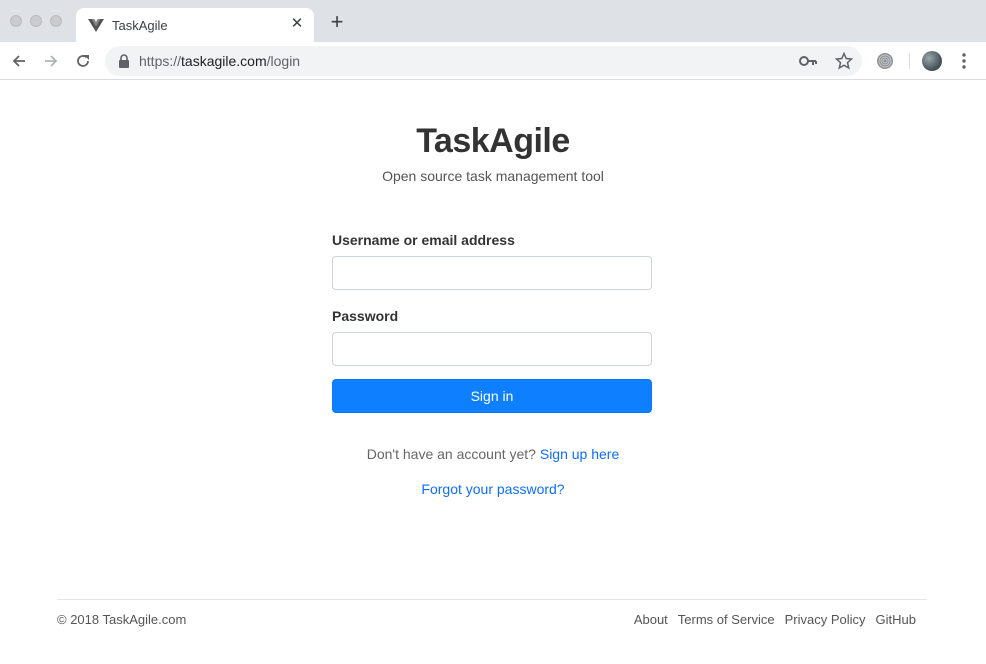  I want to click on back-button, so click(19, 61).